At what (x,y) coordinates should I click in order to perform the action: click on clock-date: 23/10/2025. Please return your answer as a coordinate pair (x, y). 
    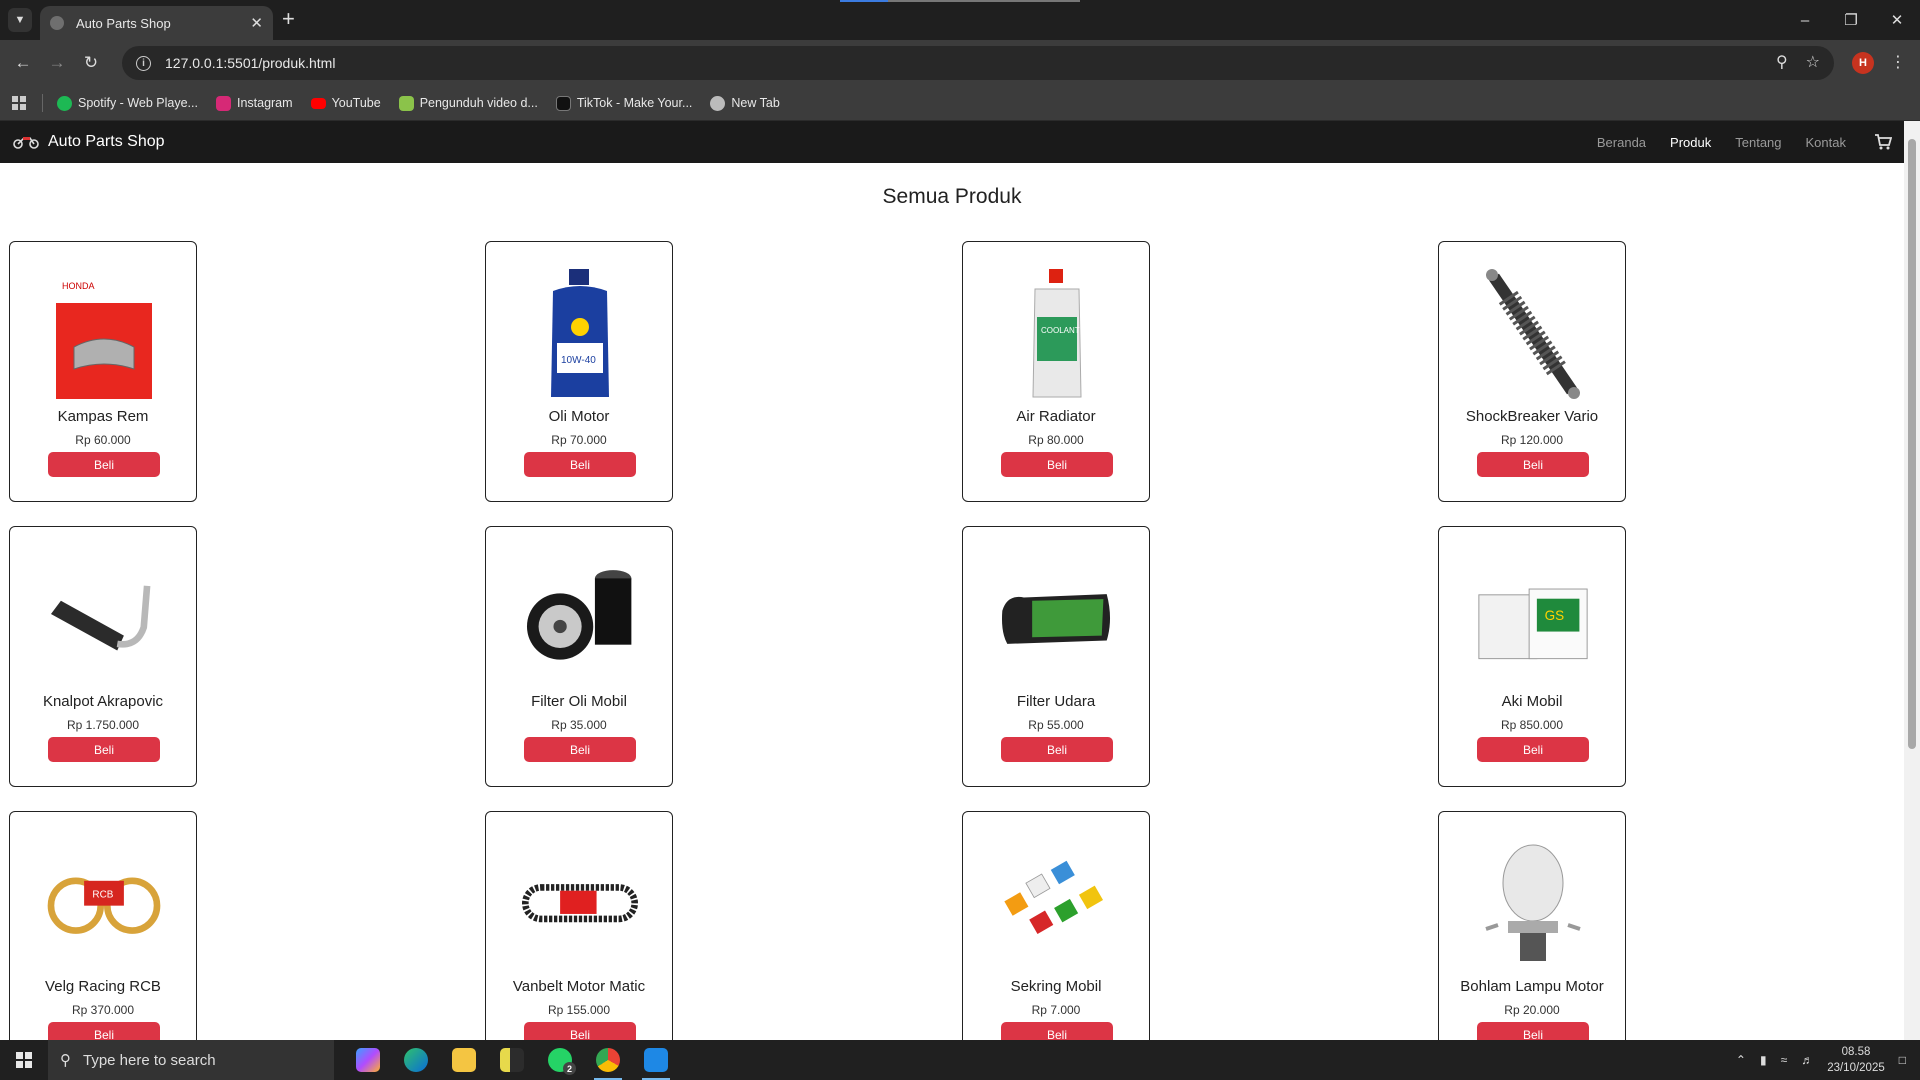
    Looking at the image, I should click on (1856, 1068).